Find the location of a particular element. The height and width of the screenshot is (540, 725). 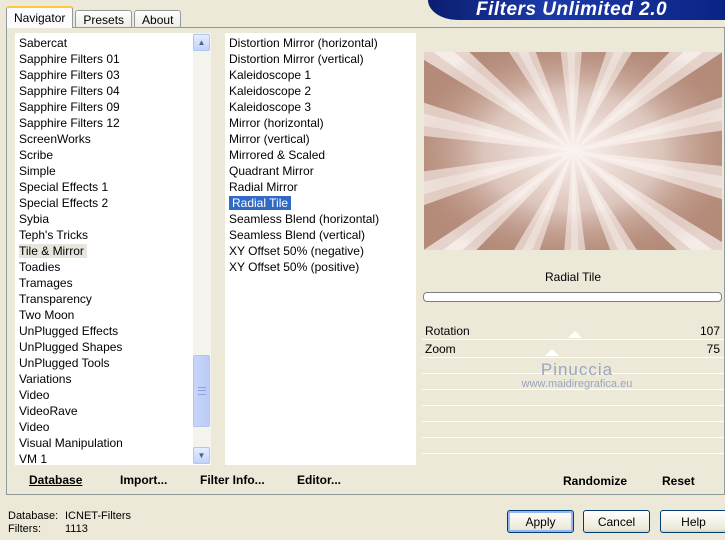

title-banner: Filters Unlimited 2.0 is located at coordinates (576, 10).